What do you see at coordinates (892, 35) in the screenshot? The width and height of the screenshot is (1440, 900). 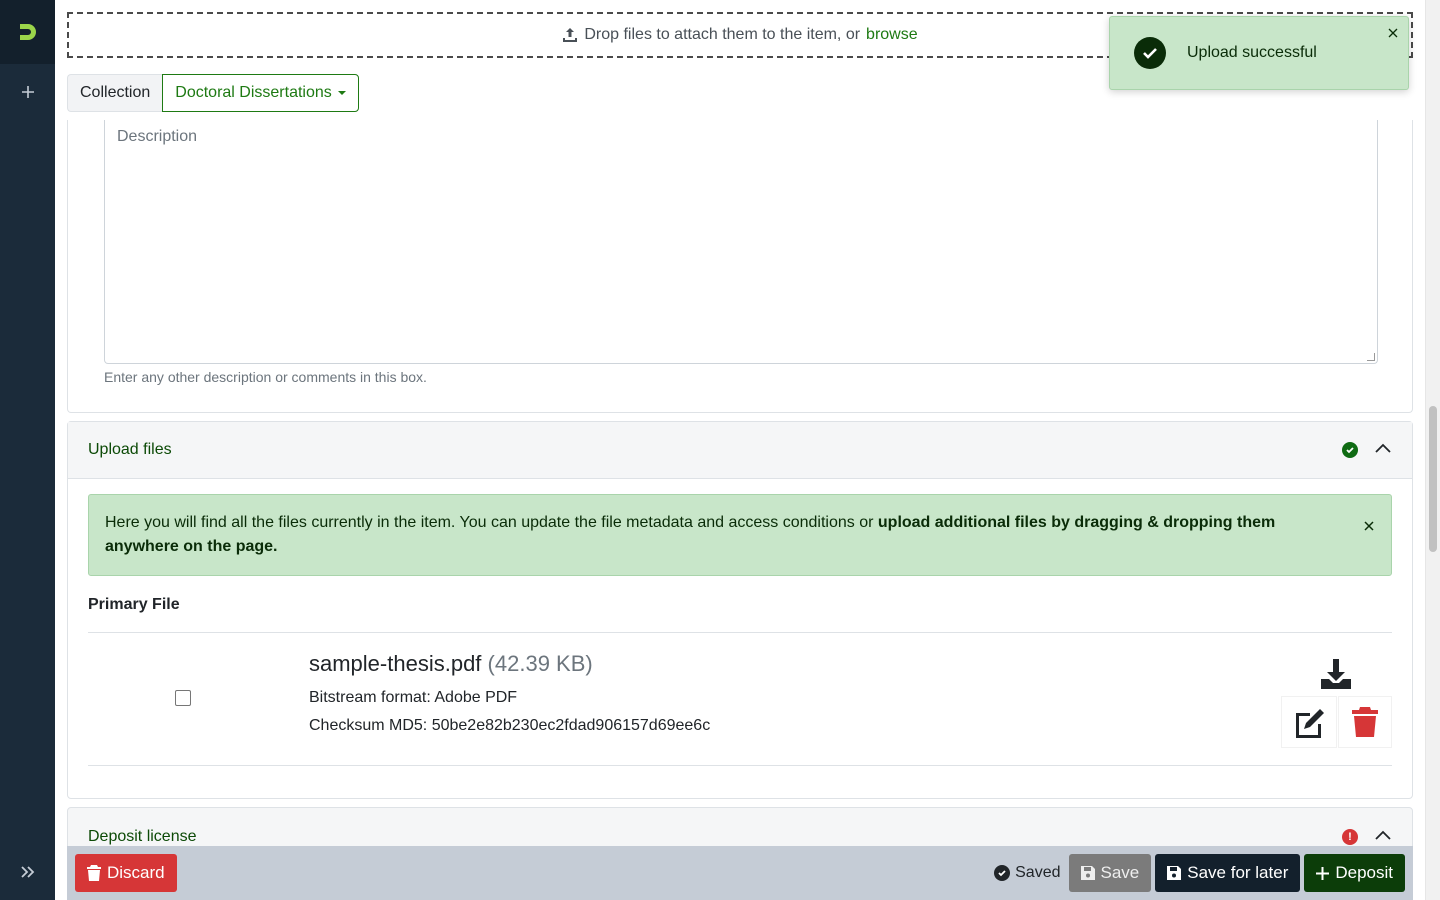 I see `browse-link: browse` at bounding box center [892, 35].